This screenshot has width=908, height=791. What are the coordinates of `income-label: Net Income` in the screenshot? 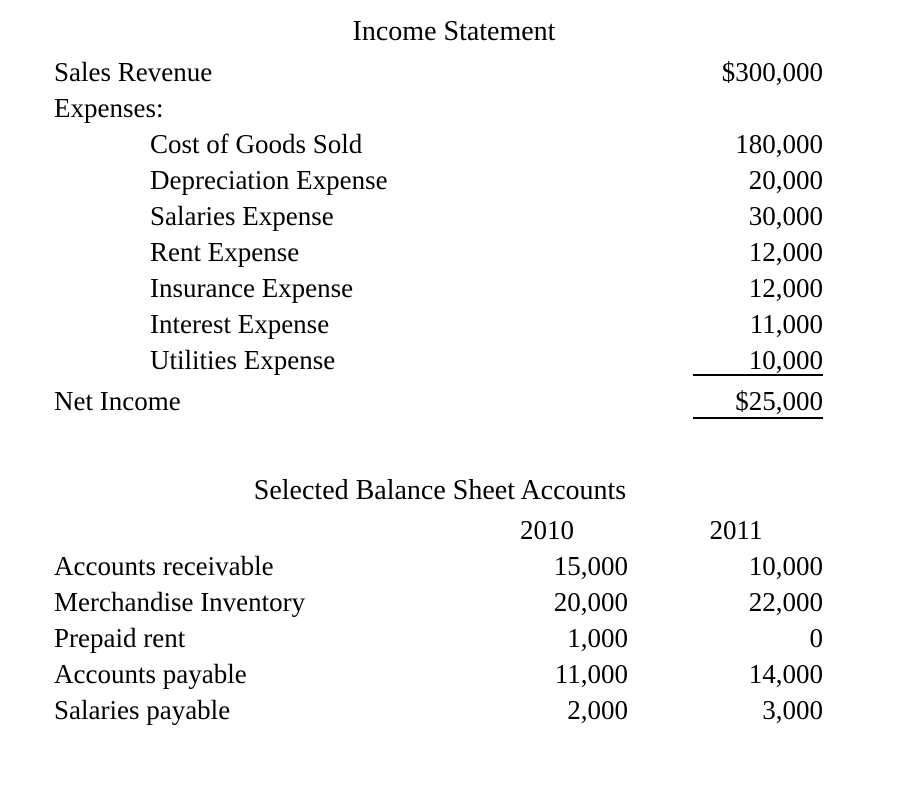 It's located at (117, 401).